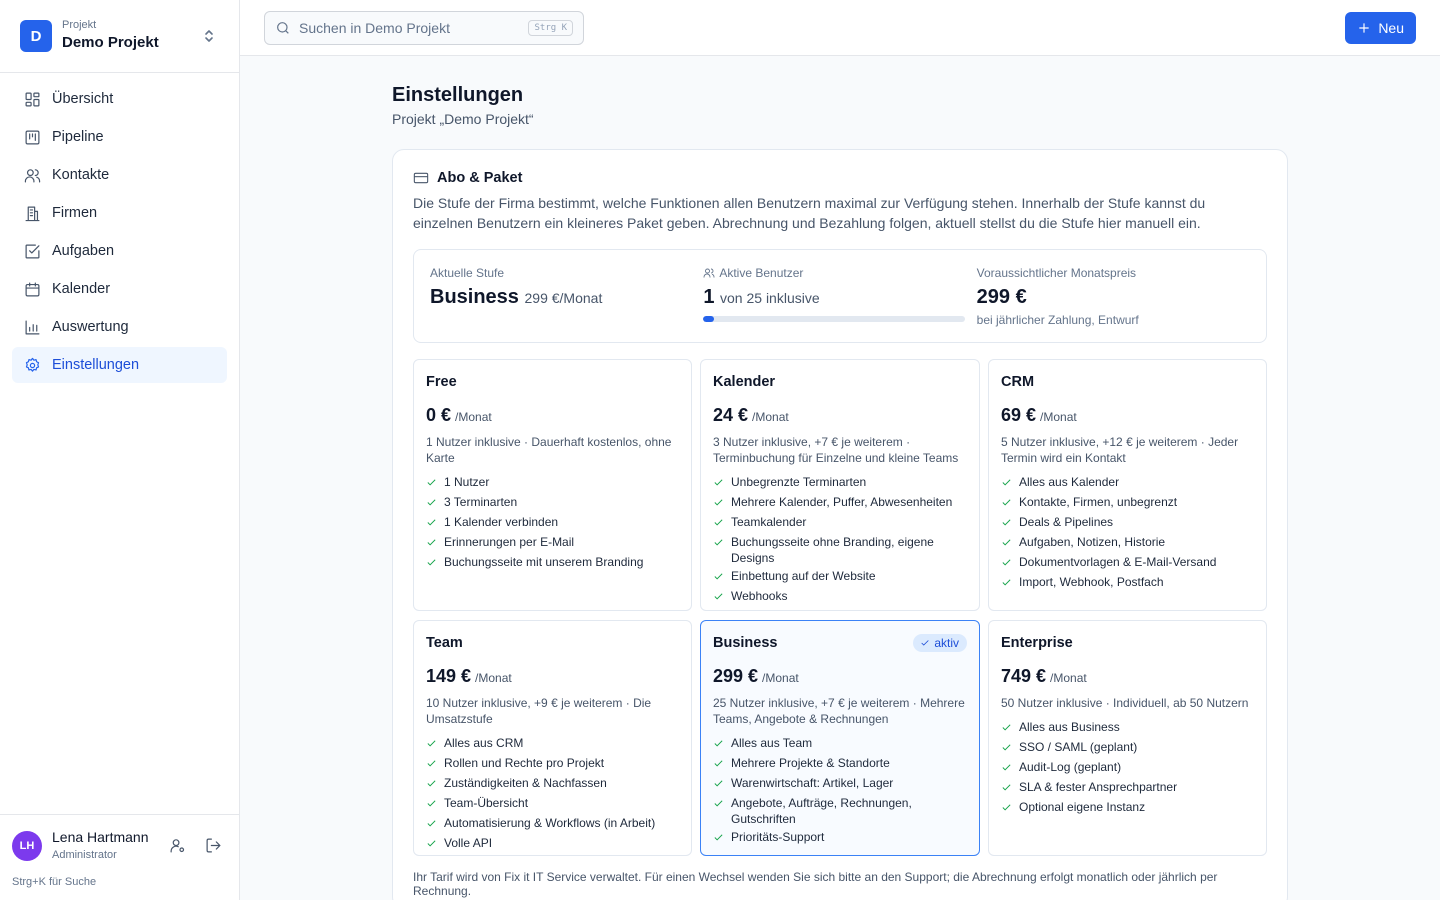 Image resolution: width=1440 pixels, height=900 pixels. I want to click on feature-item: Deals & Pipelines, so click(1127, 523).